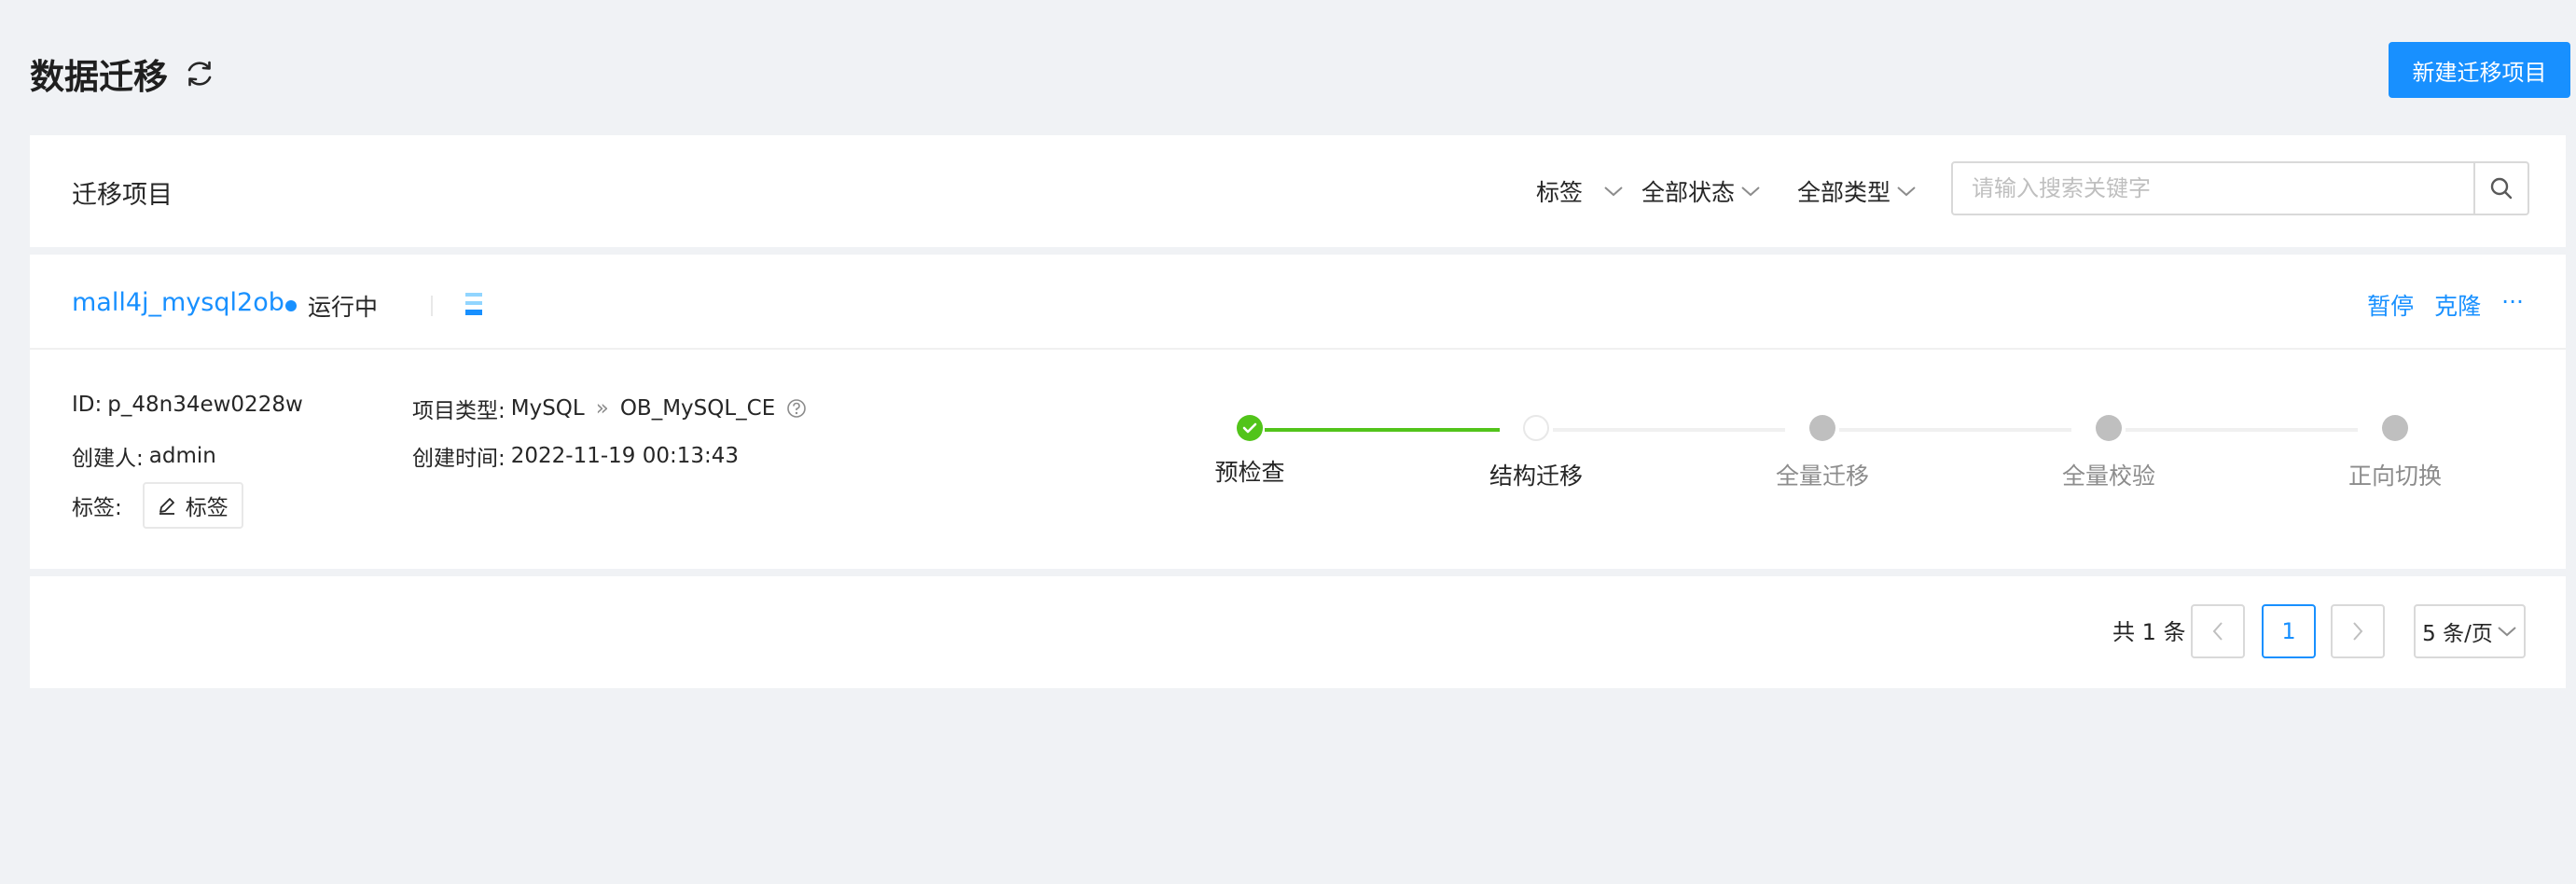 Image resolution: width=2576 pixels, height=884 pixels. I want to click on project-tags: 标签, so click(157, 505).